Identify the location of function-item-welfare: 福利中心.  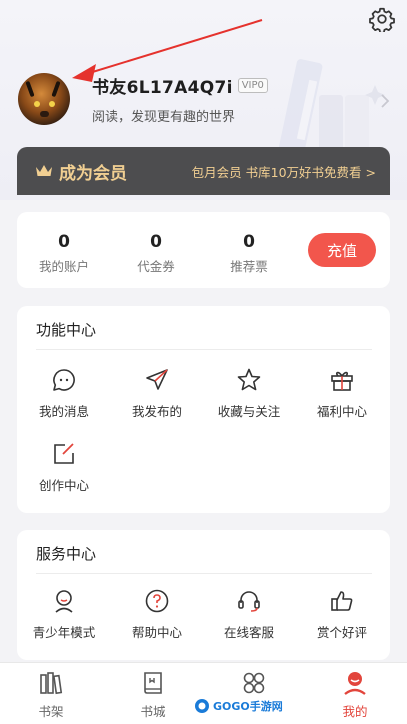
(342, 393).